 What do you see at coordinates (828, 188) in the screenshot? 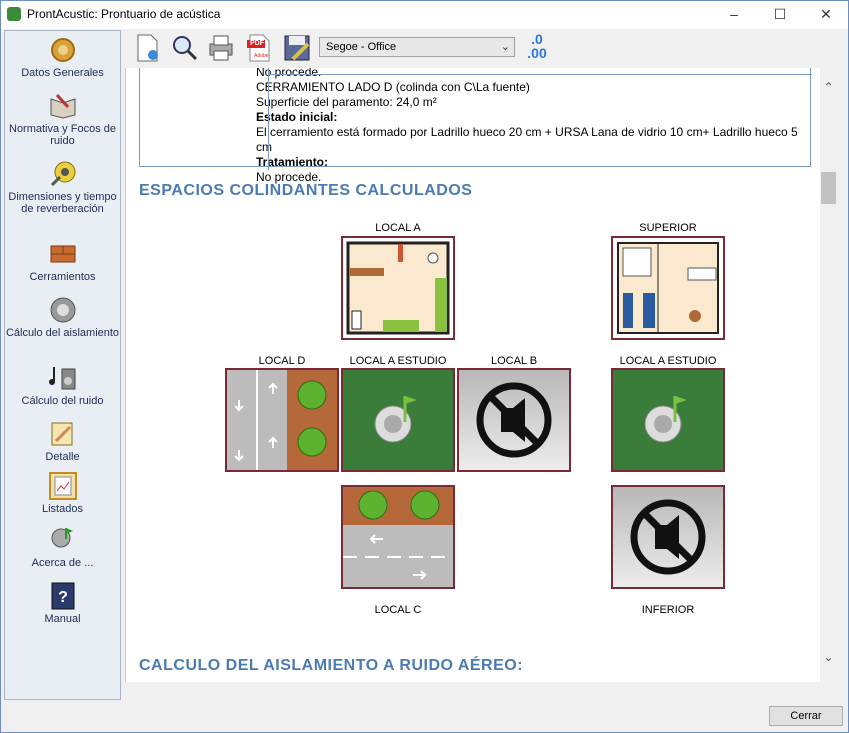
I see `scrollbar-thumb` at bounding box center [828, 188].